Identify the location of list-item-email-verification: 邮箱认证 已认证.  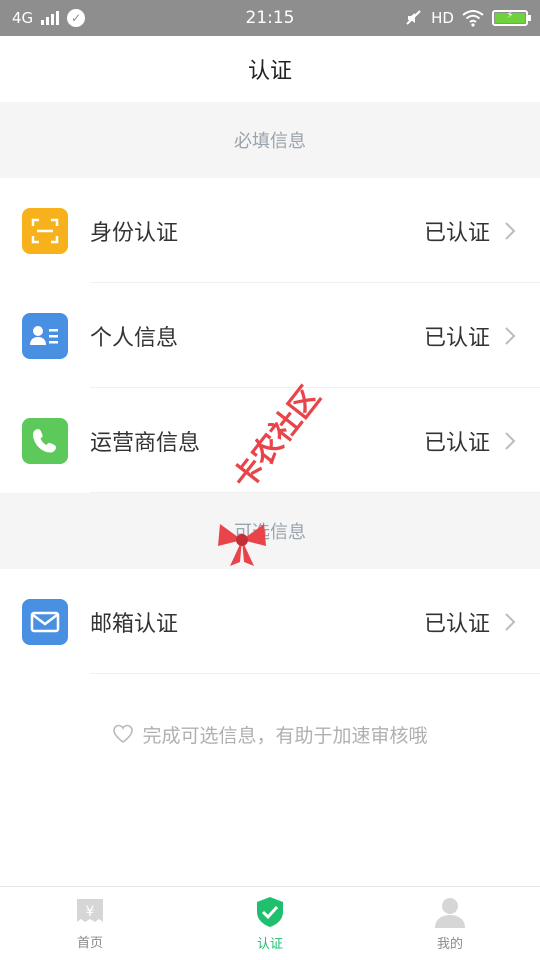
(270, 621).